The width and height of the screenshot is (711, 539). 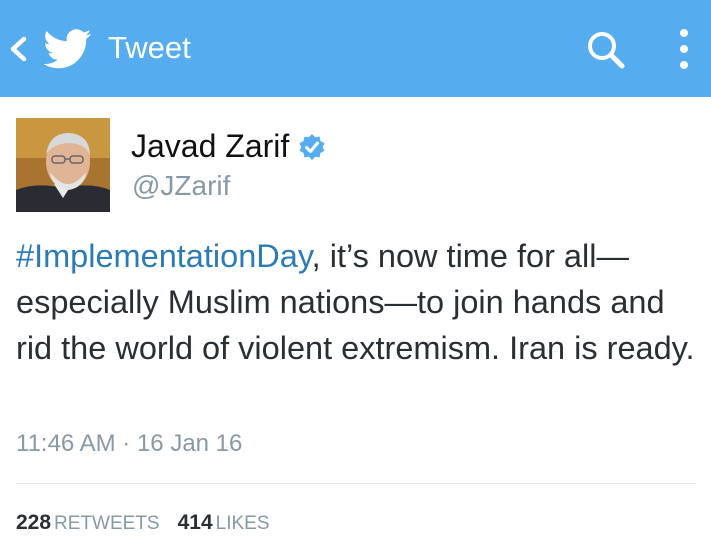 I want to click on twitter-bird-icon, so click(x=68, y=49).